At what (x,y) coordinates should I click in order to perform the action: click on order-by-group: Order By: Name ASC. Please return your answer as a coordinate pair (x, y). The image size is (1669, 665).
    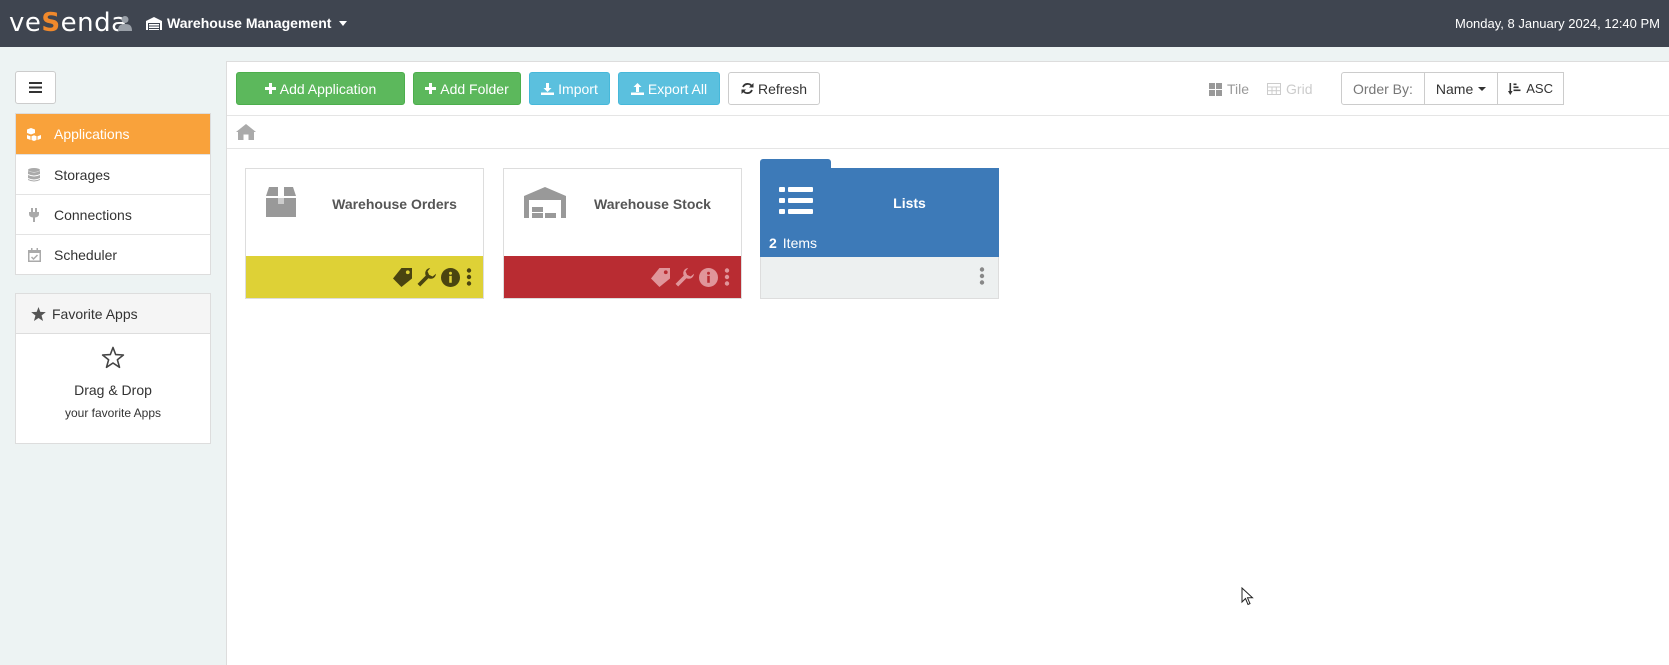
    Looking at the image, I should click on (1452, 88).